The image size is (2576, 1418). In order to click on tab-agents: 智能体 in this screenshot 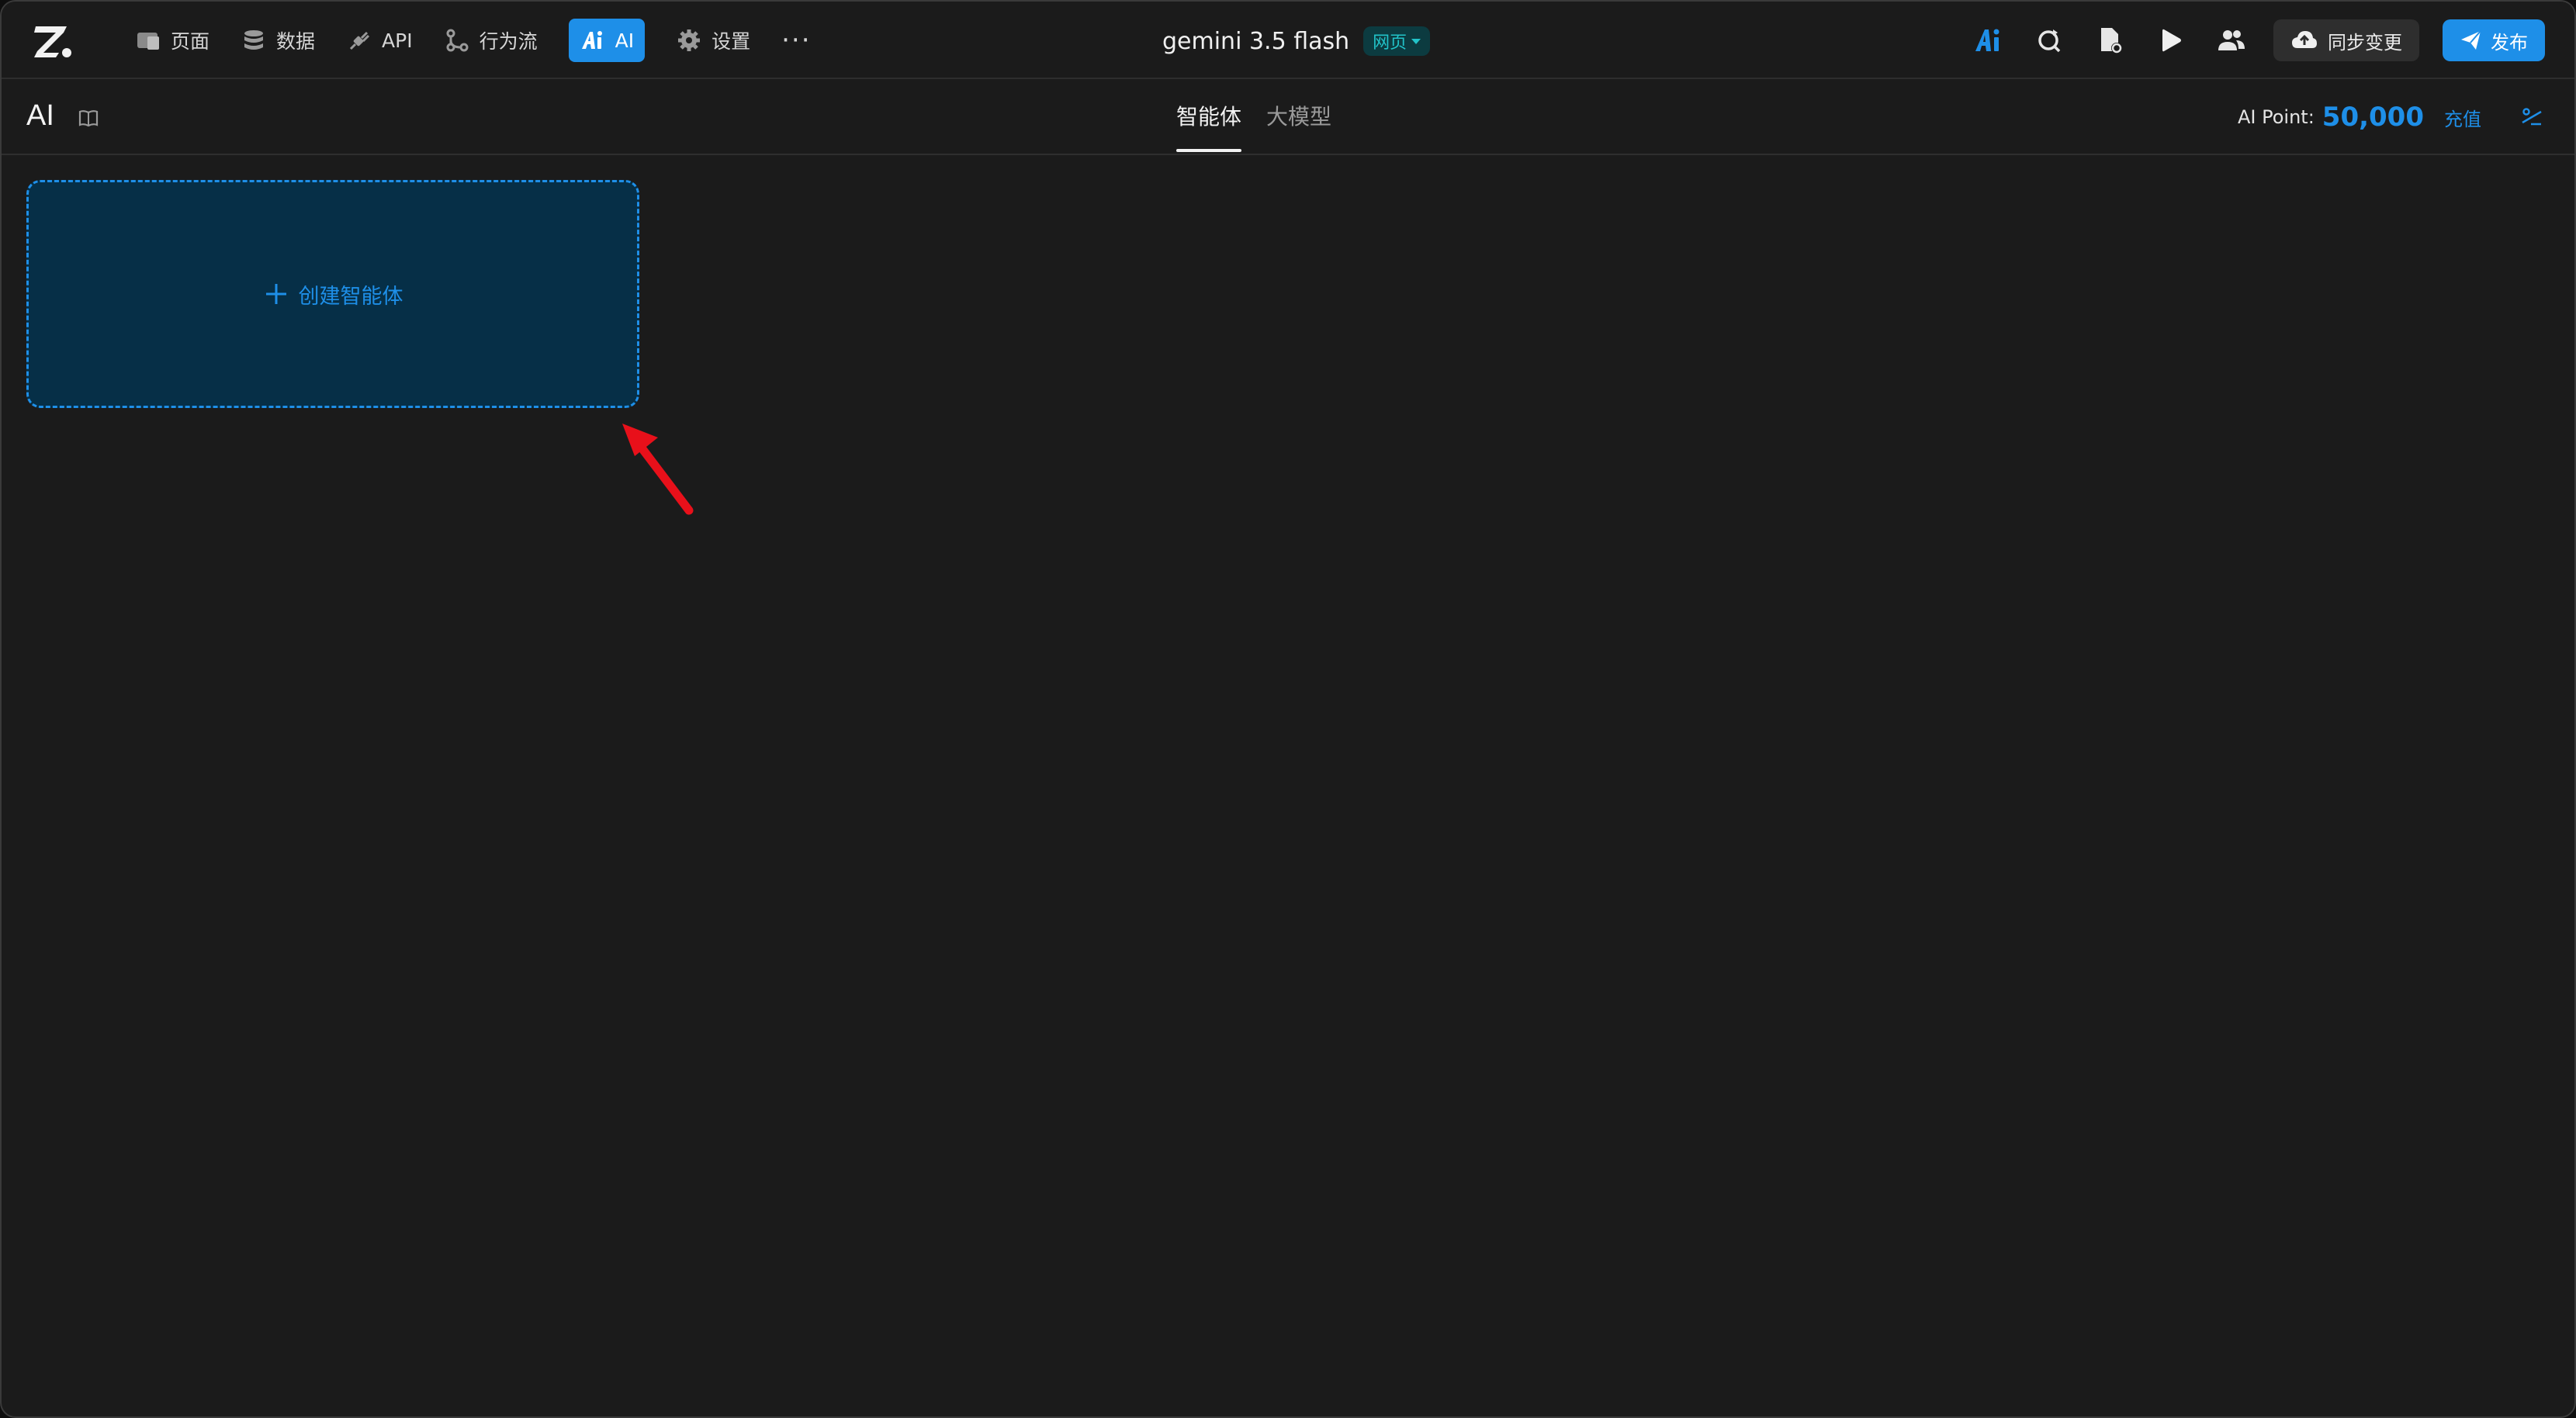, I will do `click(1209, 126)`.